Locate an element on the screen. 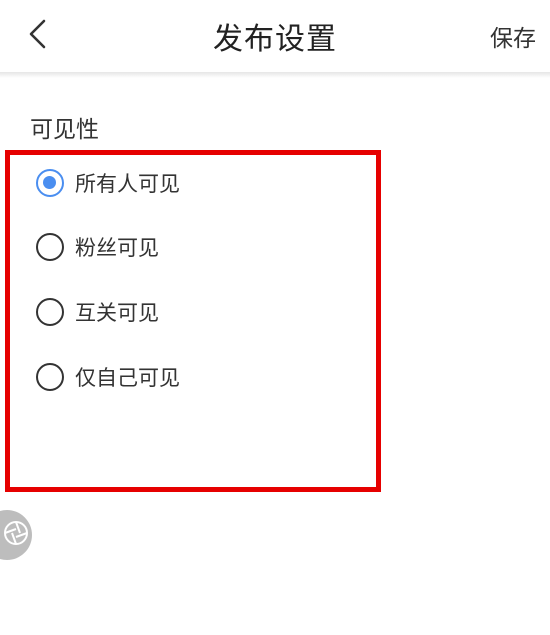 The image size is (550, 635). aperture-icon is located at coordinates (16, 535).